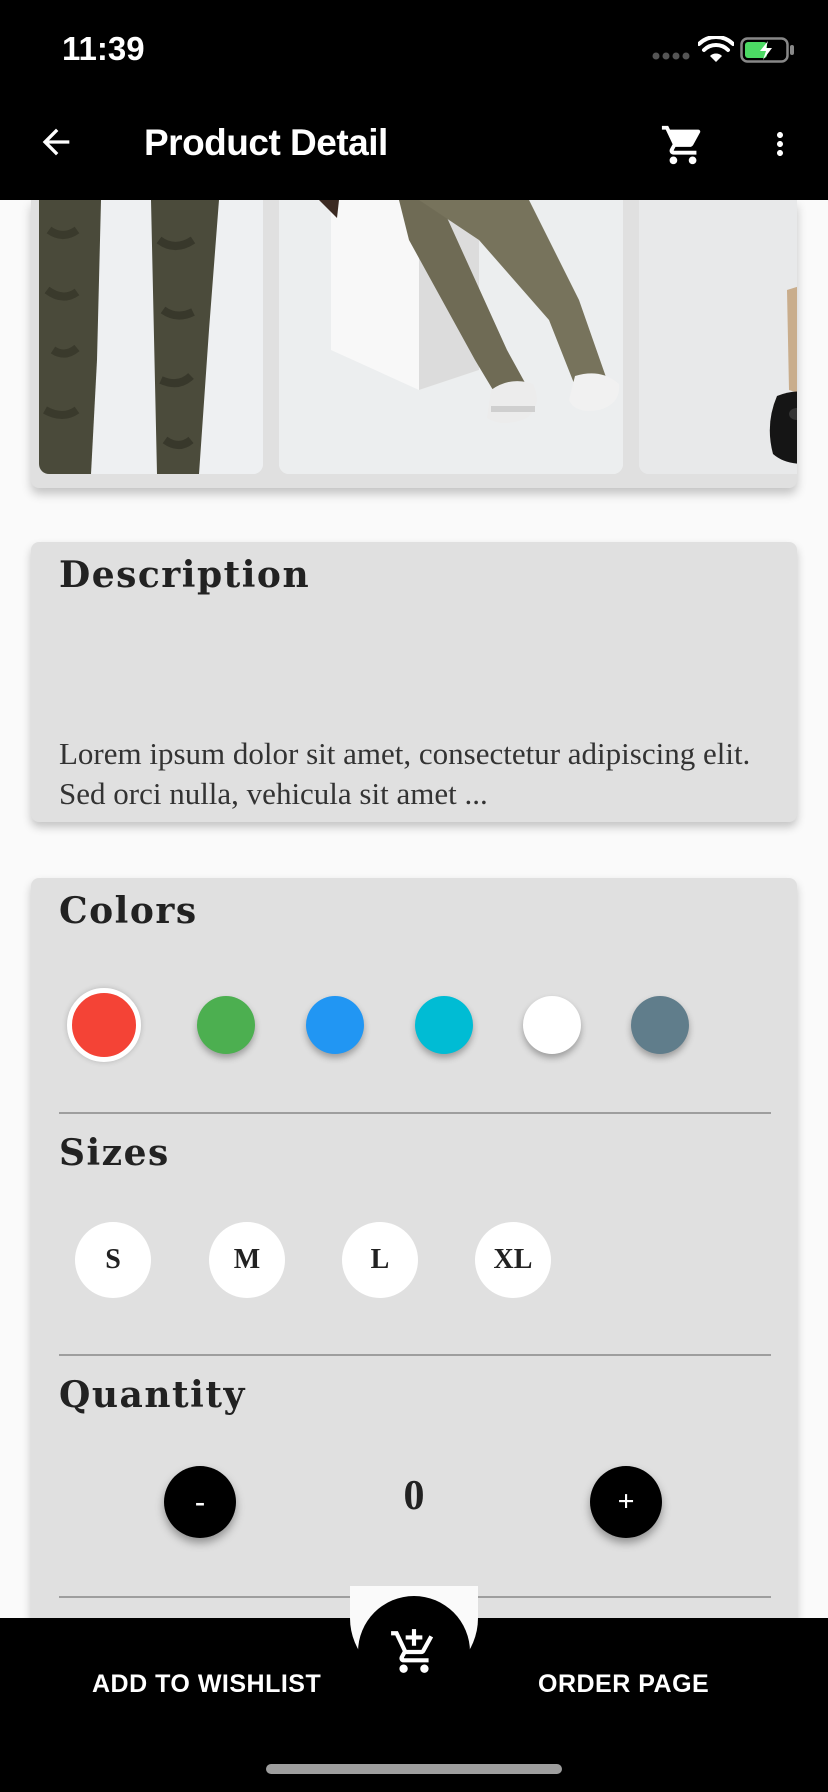 Image resolution: width=828 pixels, height=1792 pixels. What do you see at coordinates (414, 1769) in the screenshot?
I see `home-indicator` at bounding box center [414, 1769].